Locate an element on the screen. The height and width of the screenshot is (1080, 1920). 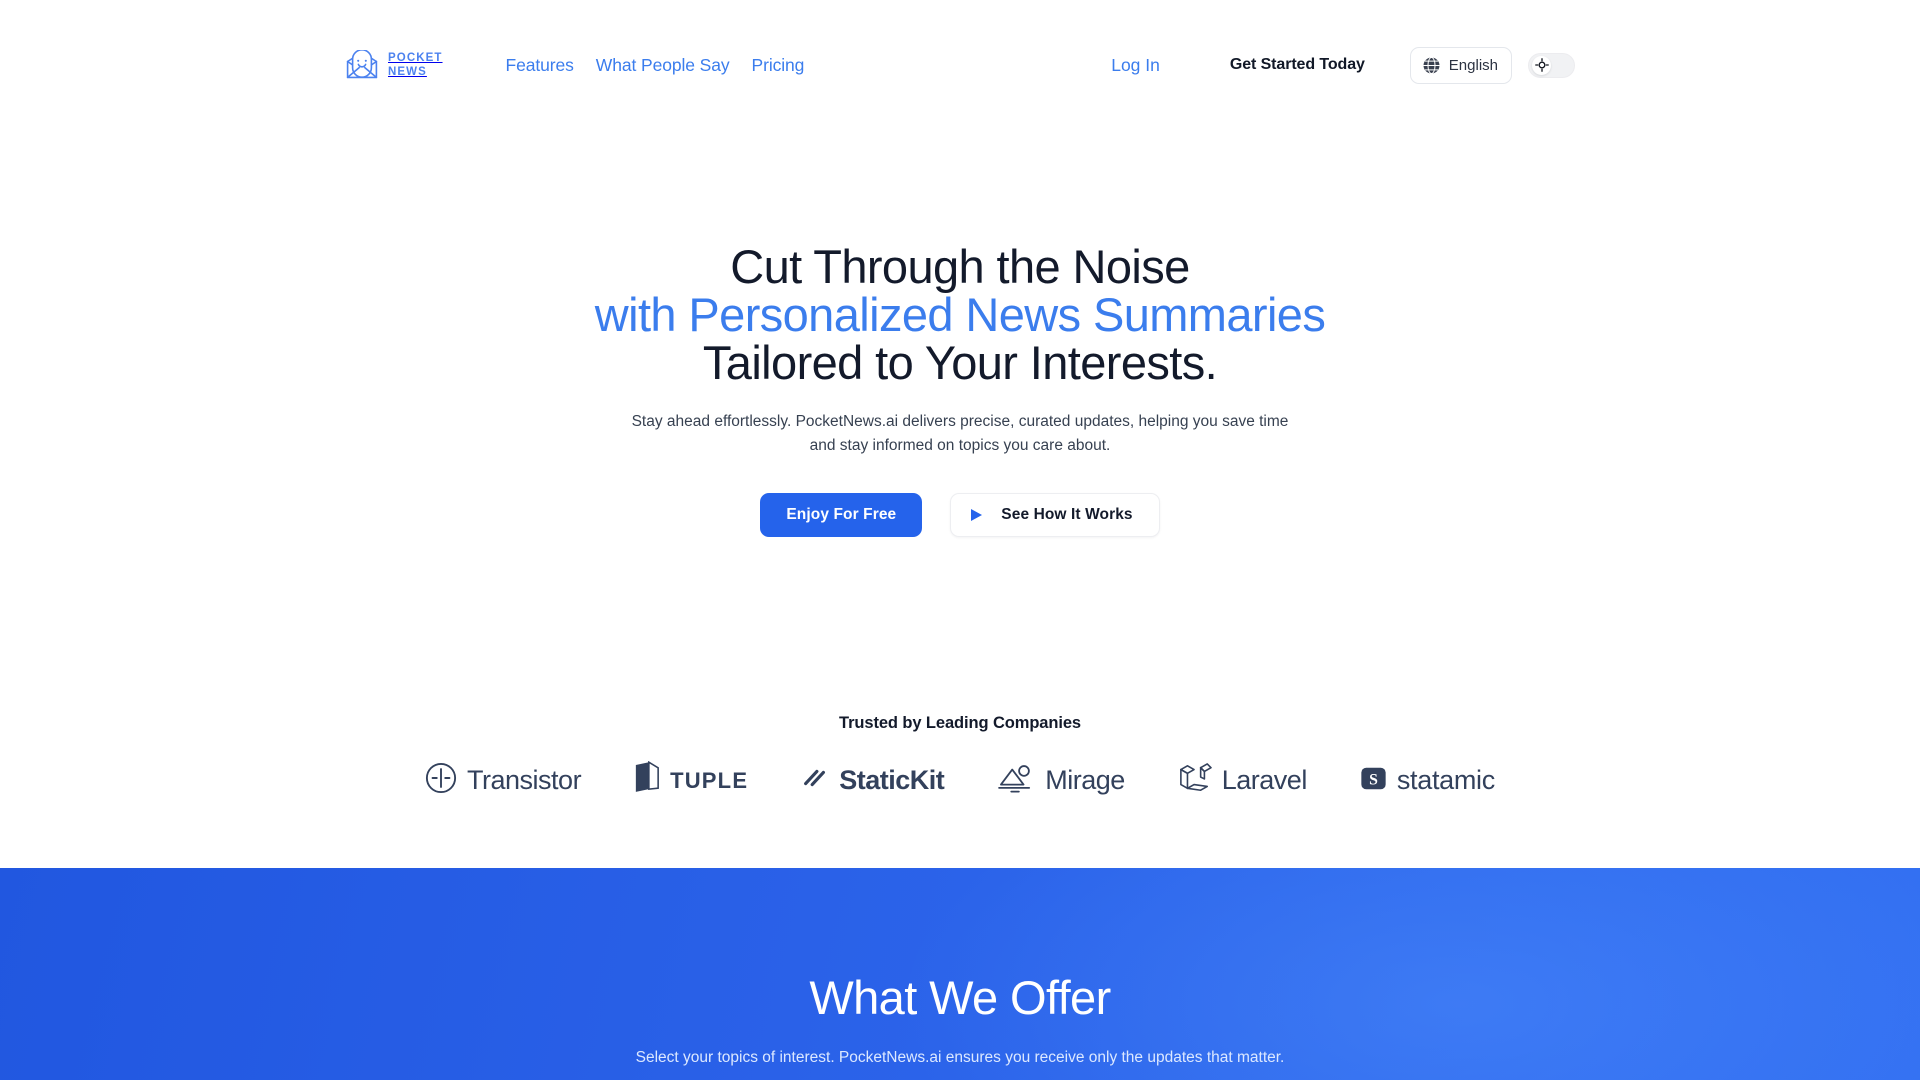
hero-cta-row: Enjoy For Free See How It Works is located at coordinates (960, 515).